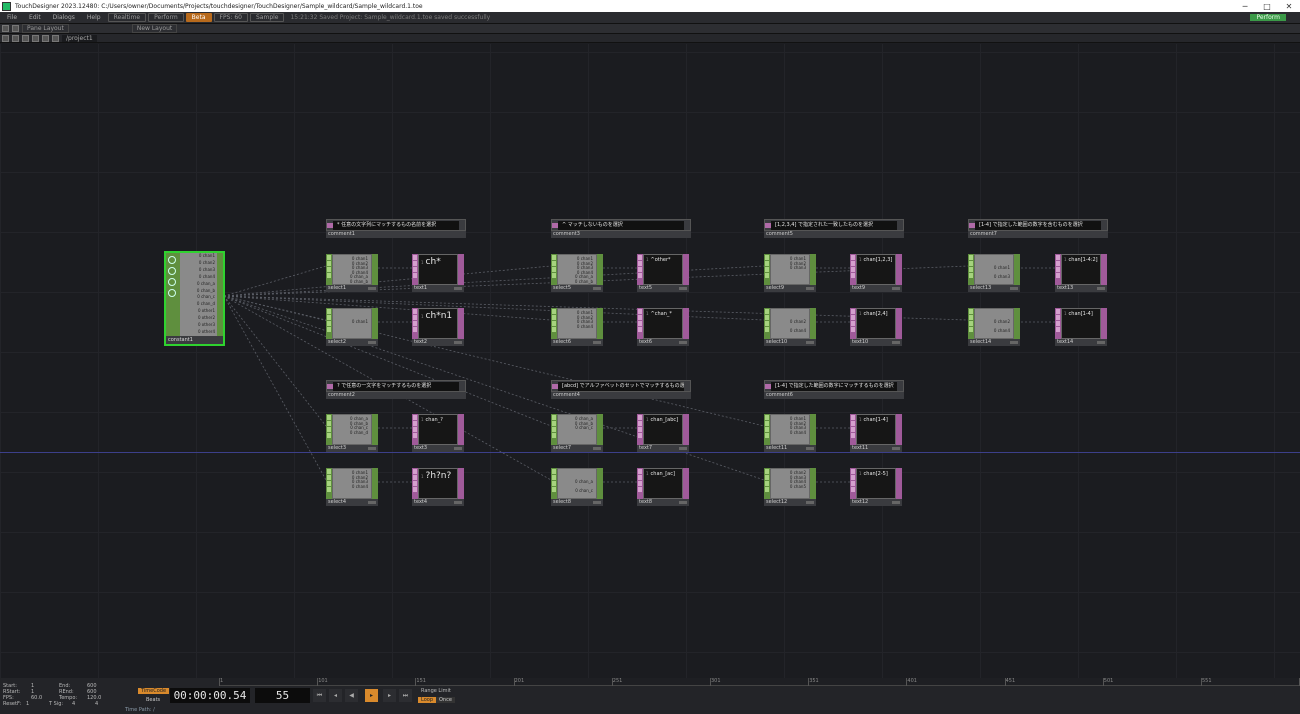 This screenshot has height=714, width=1300. What do you see at coordinates (790, 487) in the screenshot?
I see `select-chop-select12: 0 chan2 0 chan3 0 chan4 0 chan5 select12` at bounding box center [790, 487].